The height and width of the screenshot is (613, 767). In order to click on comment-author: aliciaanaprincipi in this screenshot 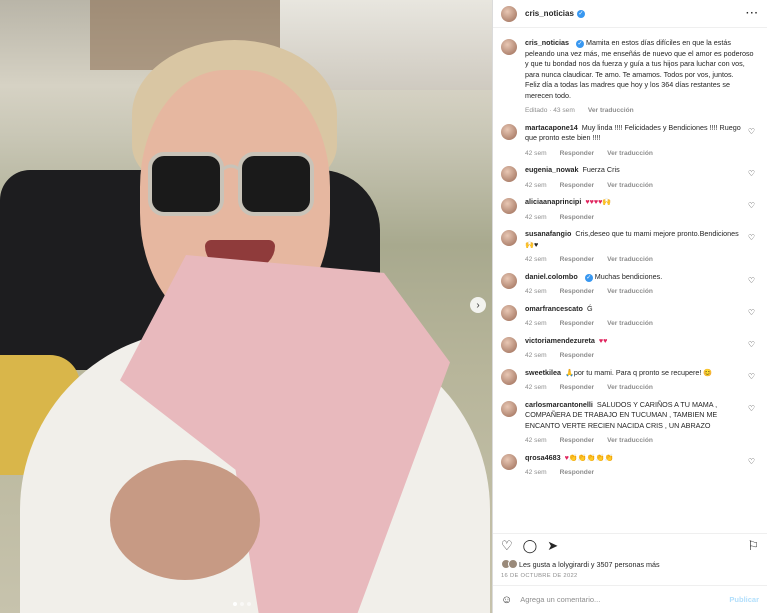, I will do `click(553, 201)`.